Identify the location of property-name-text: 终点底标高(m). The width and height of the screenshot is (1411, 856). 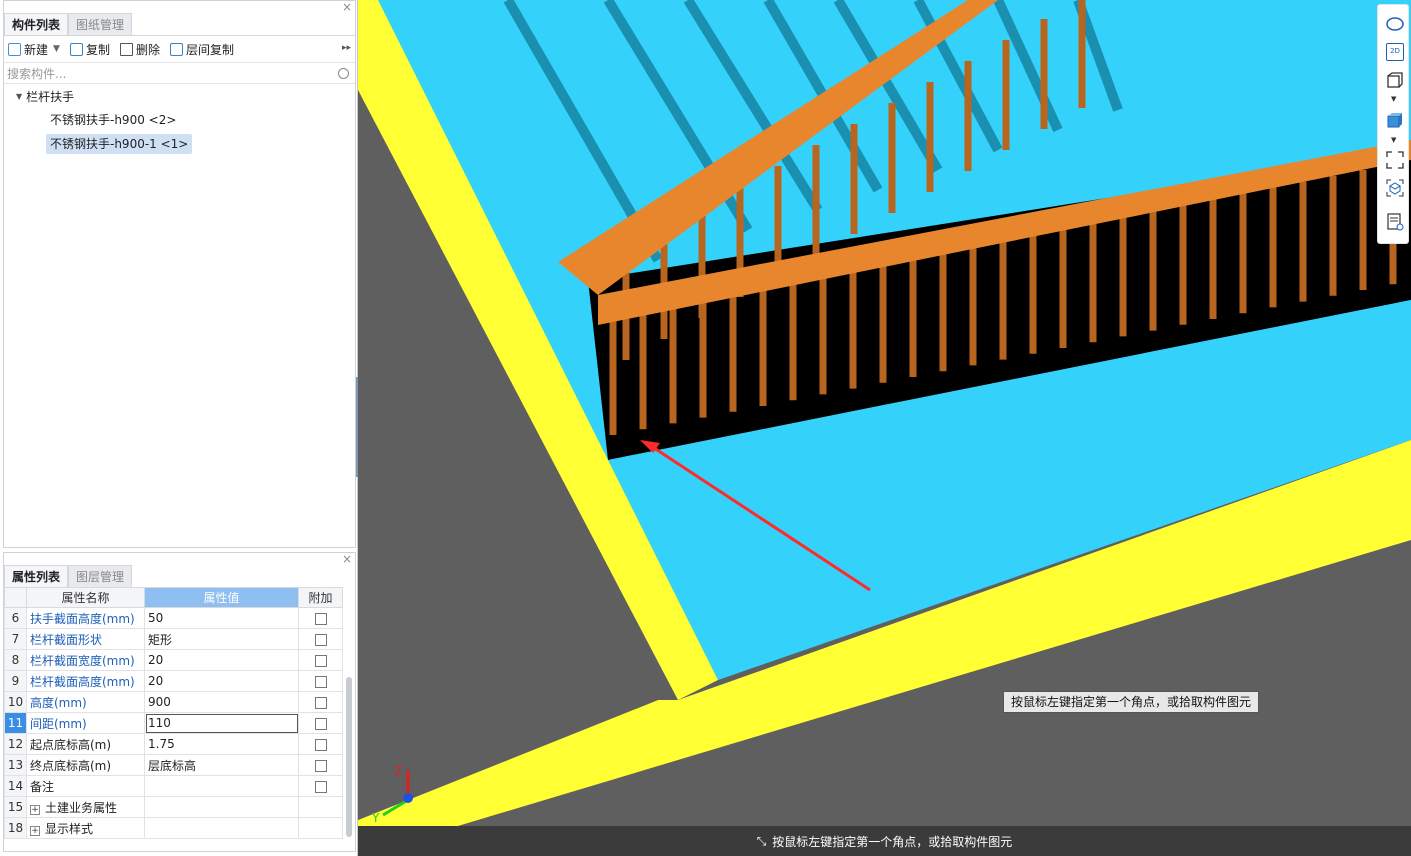
(71, 765).